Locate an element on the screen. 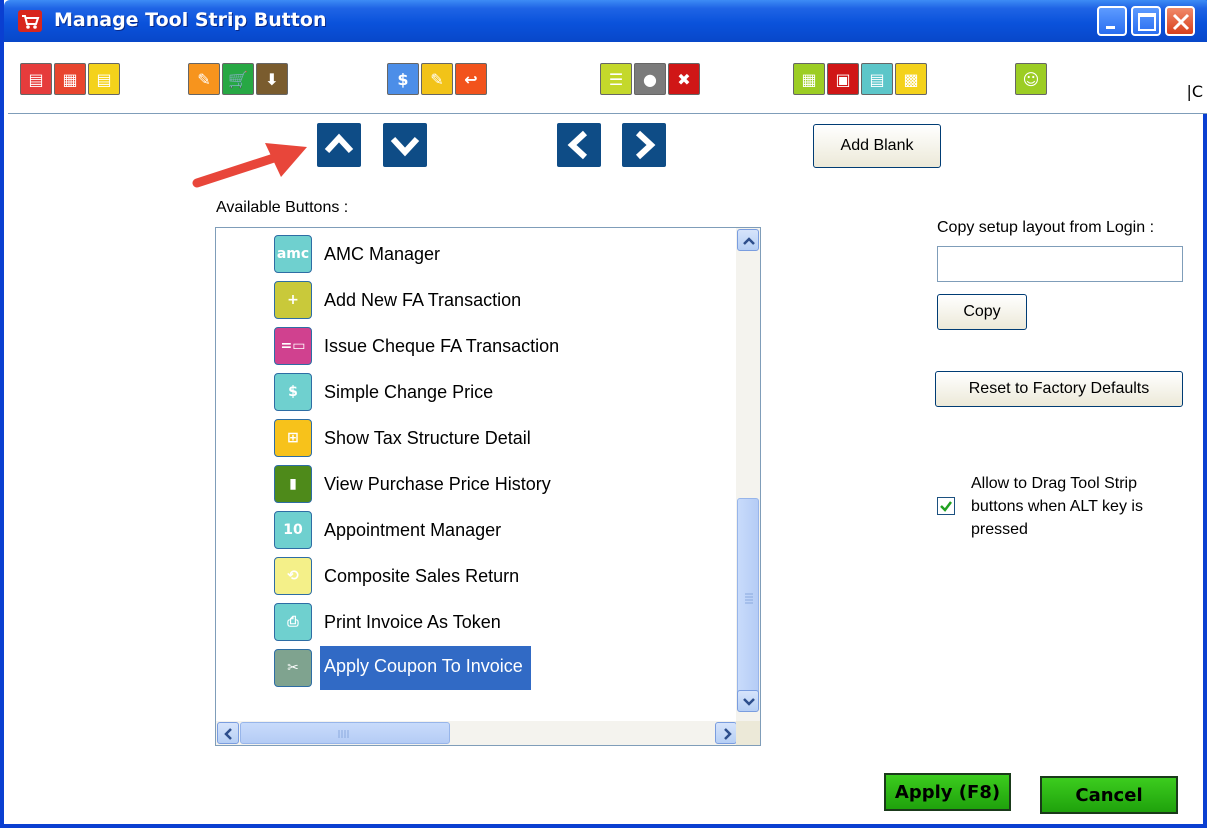 This screenshot has height=828, width=1207. list-item: 10 Appointment Manager is located at coordinates (474, 530).